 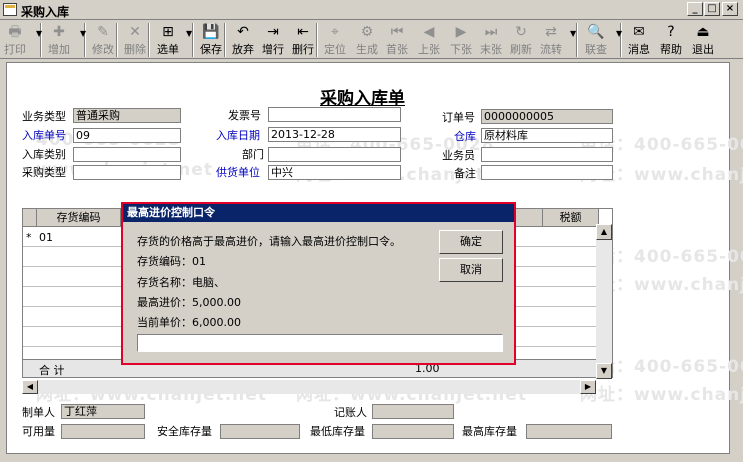 What do you see at coordinates (46, 237) in the screenshot?
I see `row-code: 01` at bounding box center [46, 237].